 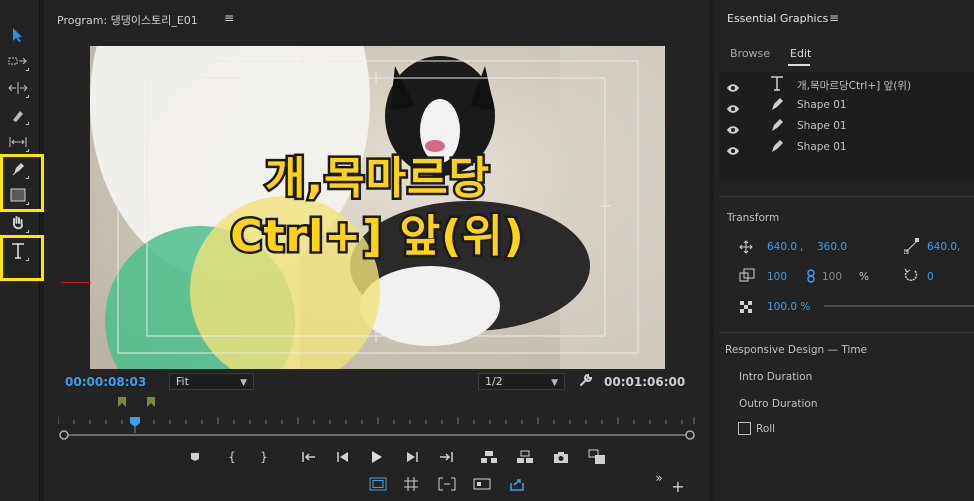 I want to click on title-line-1: 개,목마르당, so click(x=376, y=178).